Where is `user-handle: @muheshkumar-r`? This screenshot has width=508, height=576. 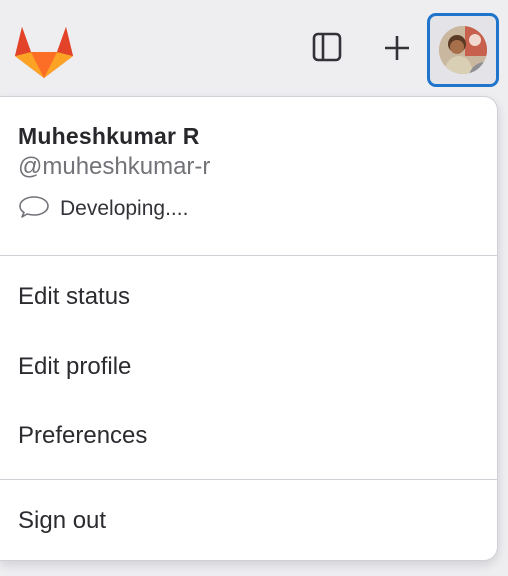
user-handle: @muheshkumar-r is located at coordinates (114, 166).